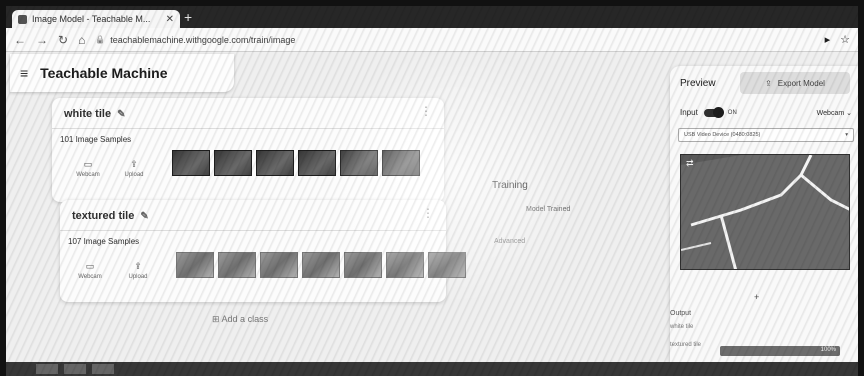 This screenshot has width=864, height=376. Describe the element at coordinates (170, 19) in the screenshot. I see `close-icon: ✕` at that location.